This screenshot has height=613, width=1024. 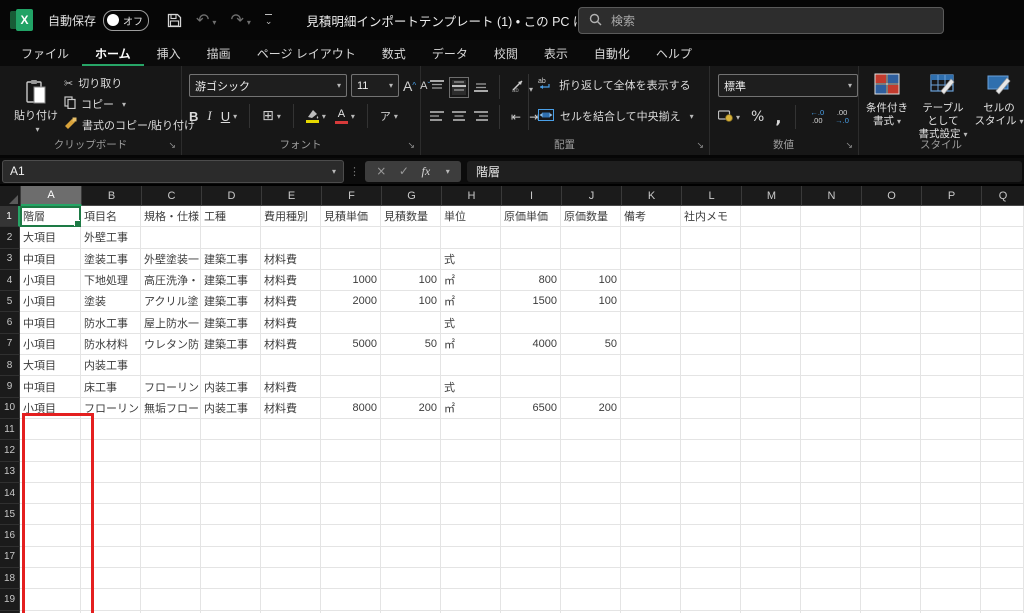 What do you see at coordinates (891, 472) in the screenshot?
I see `cell-O13` at bounding box center [891, 472].